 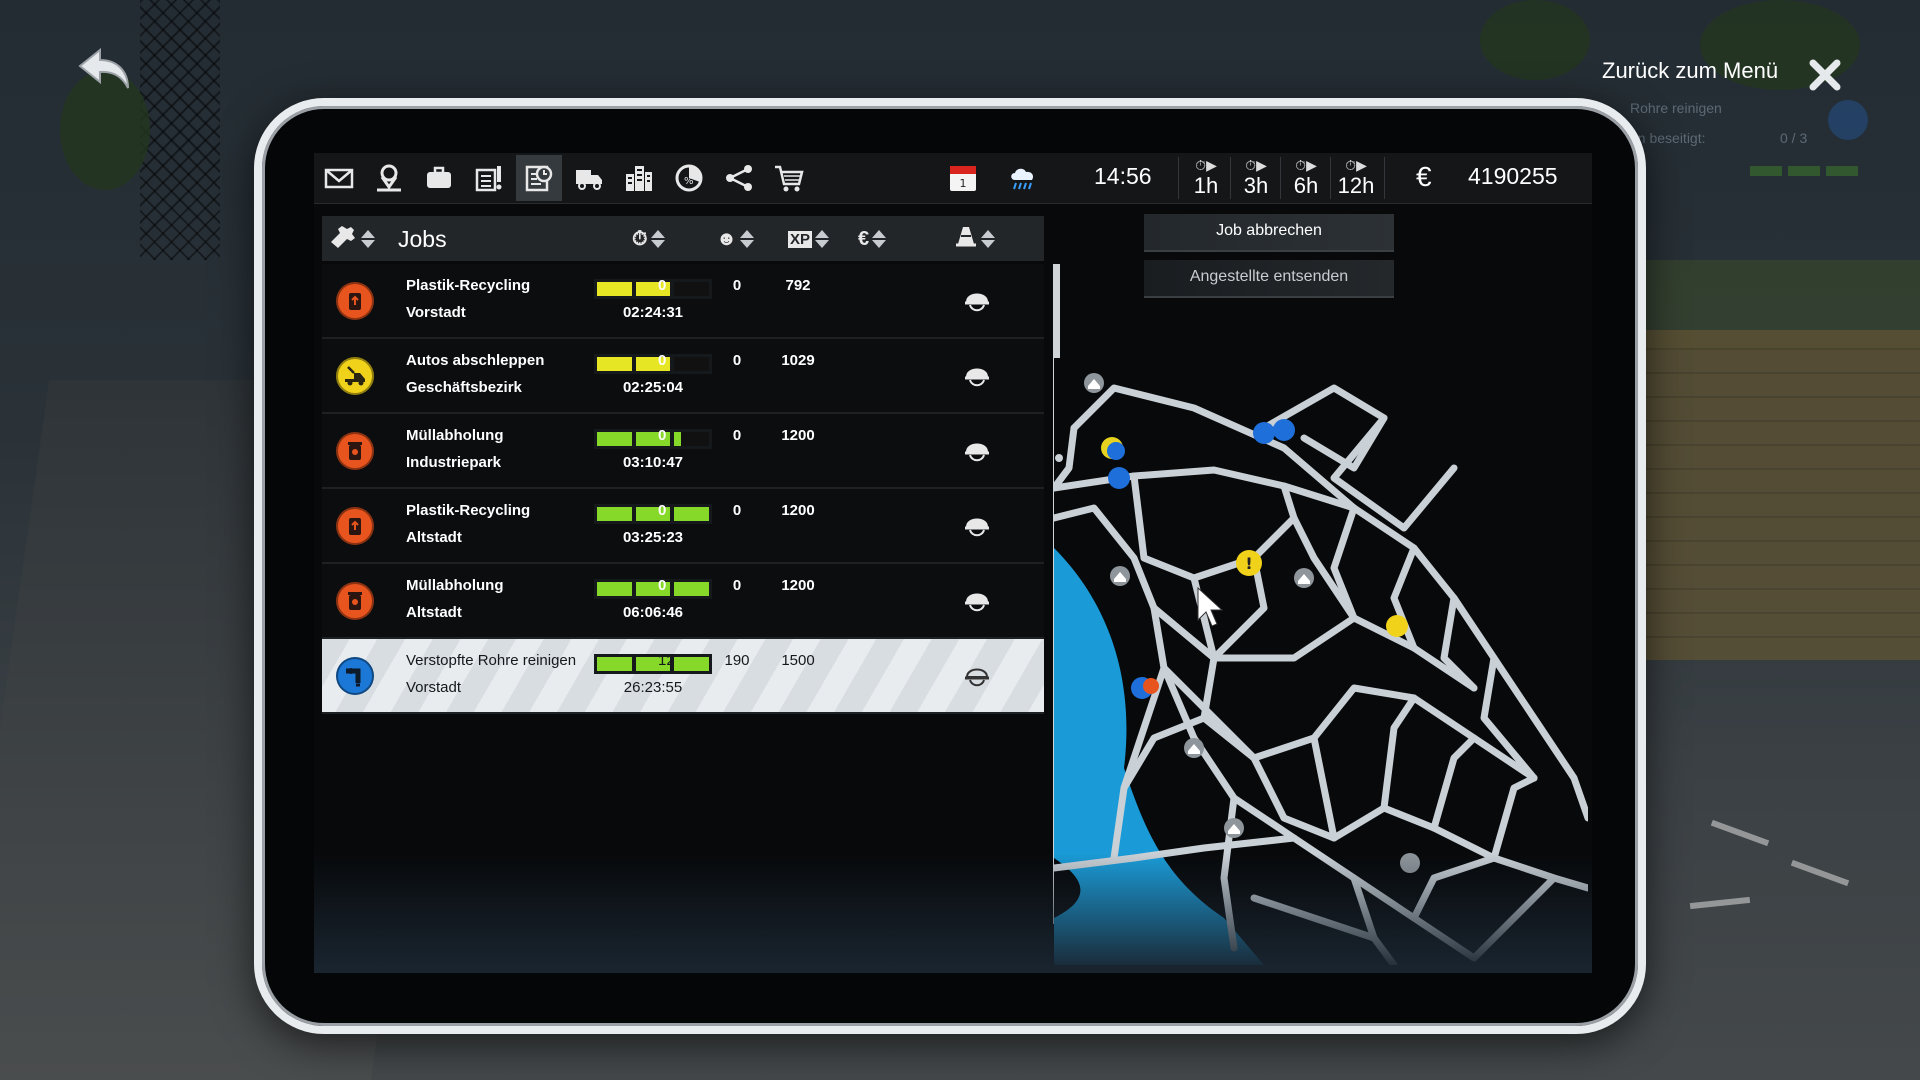 I want to click on svg-text: 1, so click(x=963, y=183).